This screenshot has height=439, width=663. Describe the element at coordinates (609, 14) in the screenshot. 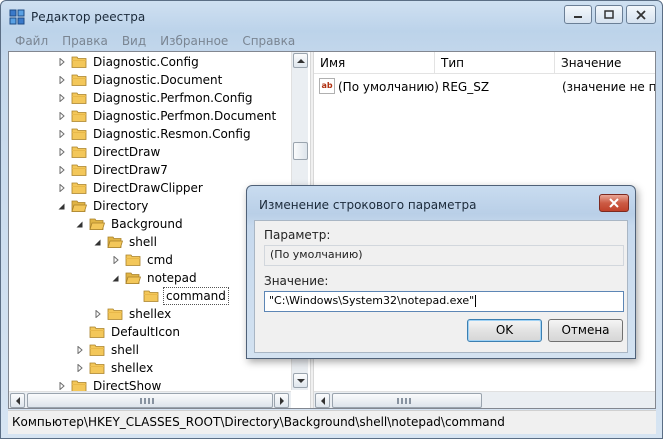

I see `maximize-button` at that location.